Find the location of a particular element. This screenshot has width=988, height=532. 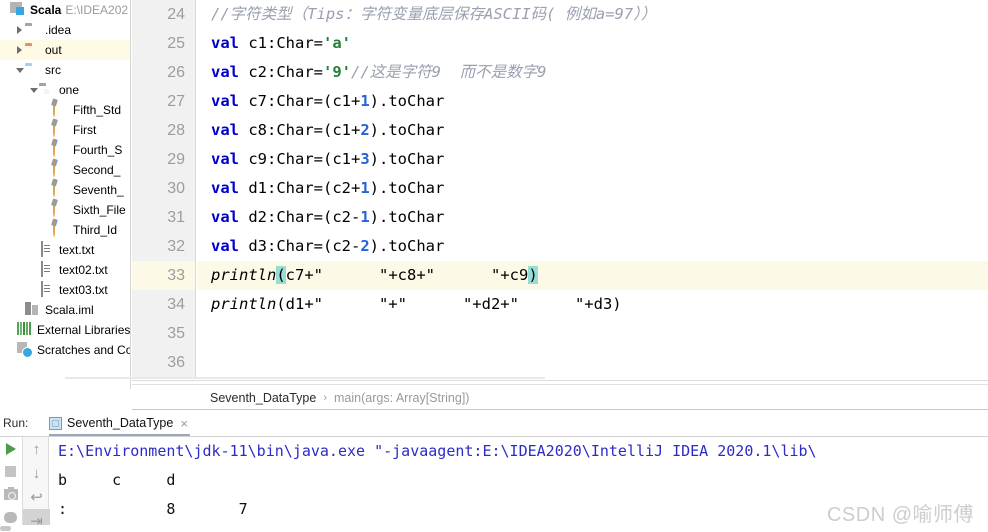

tree-item-label: out is located at coordinates (53, 50).